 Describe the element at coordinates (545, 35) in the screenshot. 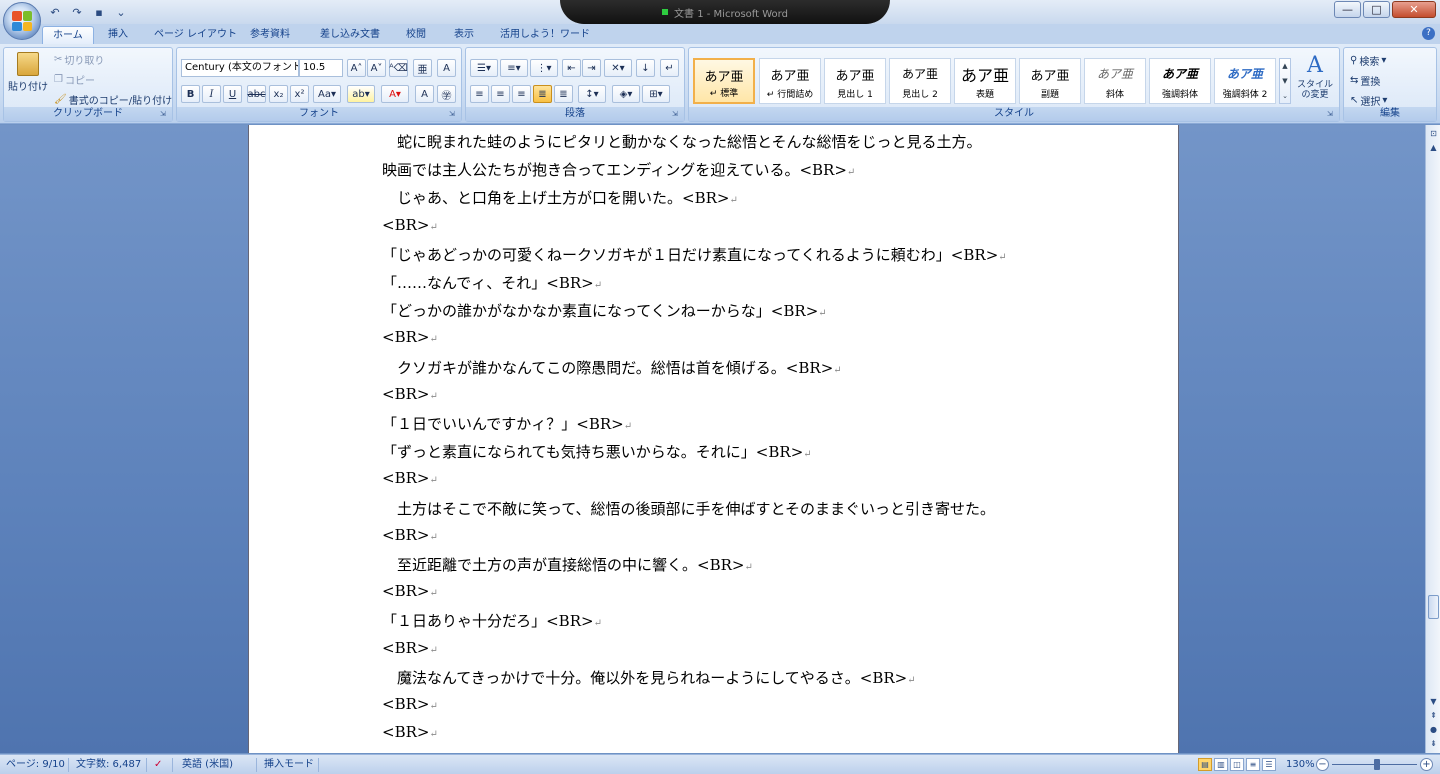

I see `tab-addin-word: 活用しよう！ワード` at that location.